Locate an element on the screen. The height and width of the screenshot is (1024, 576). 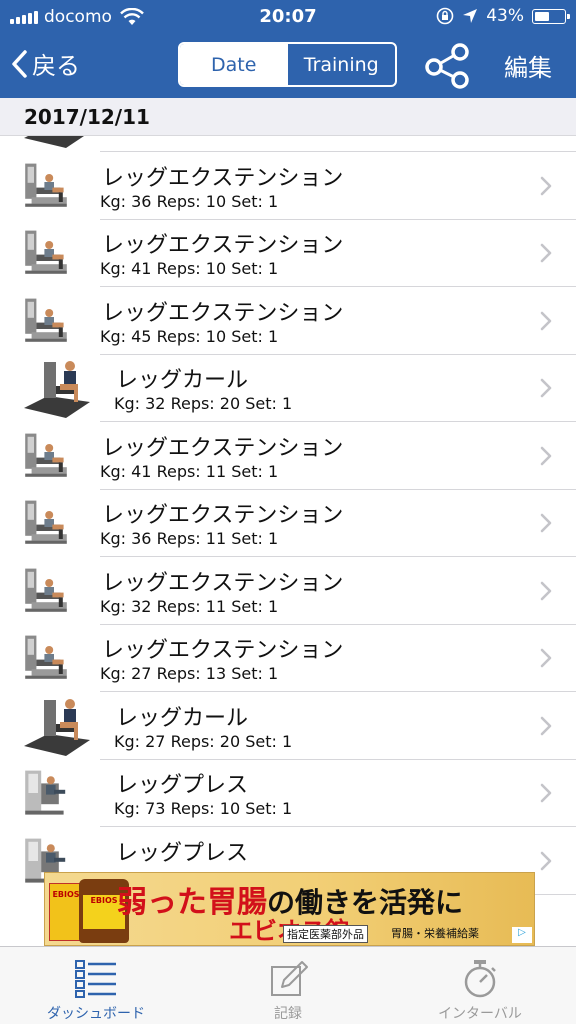
exercise-detail: Kg: 45 Reps: 10 Set: 1 is located at coordinates (189, 336).